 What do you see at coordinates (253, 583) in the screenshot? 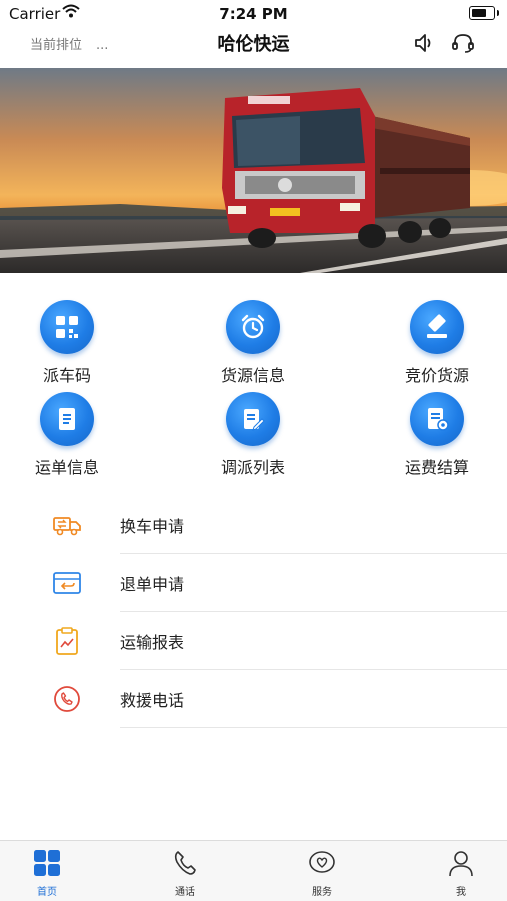
I see `list-item-return-order: 退单申请` at bounding box center [253, 583].